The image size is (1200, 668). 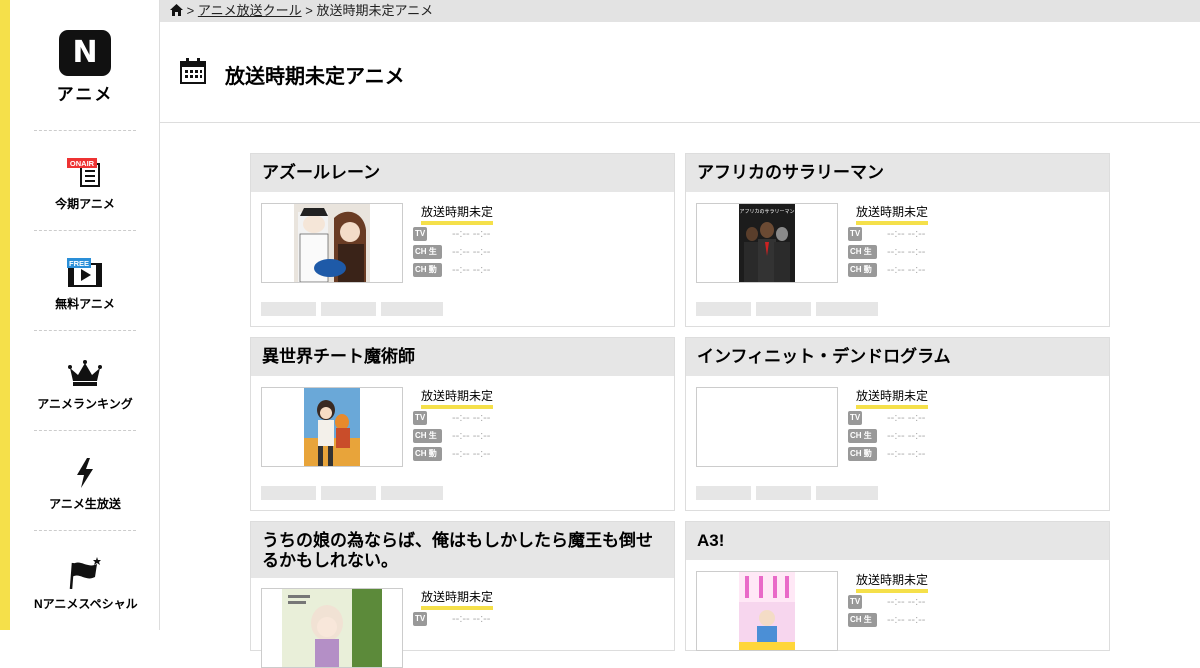 I want to click on sidebar-item-label: アニメ生放送, so click(x=85, y=504).